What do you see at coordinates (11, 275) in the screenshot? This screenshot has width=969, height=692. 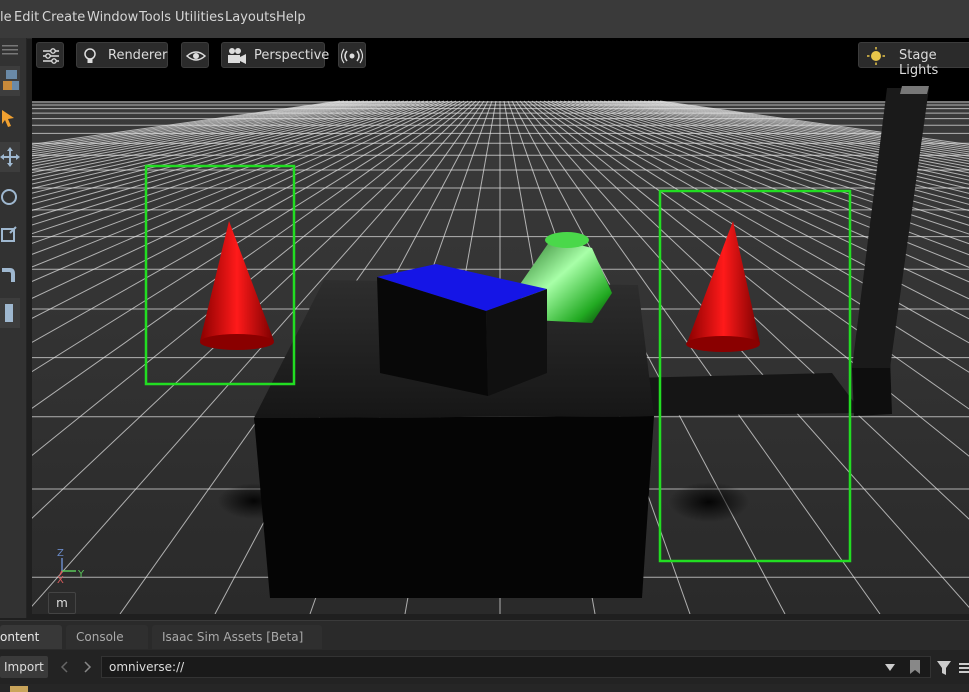 I see `snap-tool-icon` at bounding box center [11, 275].